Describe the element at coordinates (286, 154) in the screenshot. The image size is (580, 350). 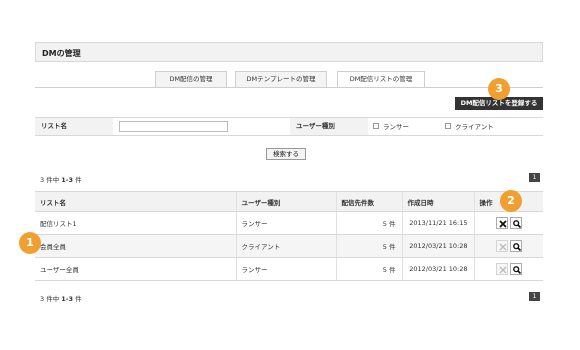
I see `search-button: 検索する` at that location.